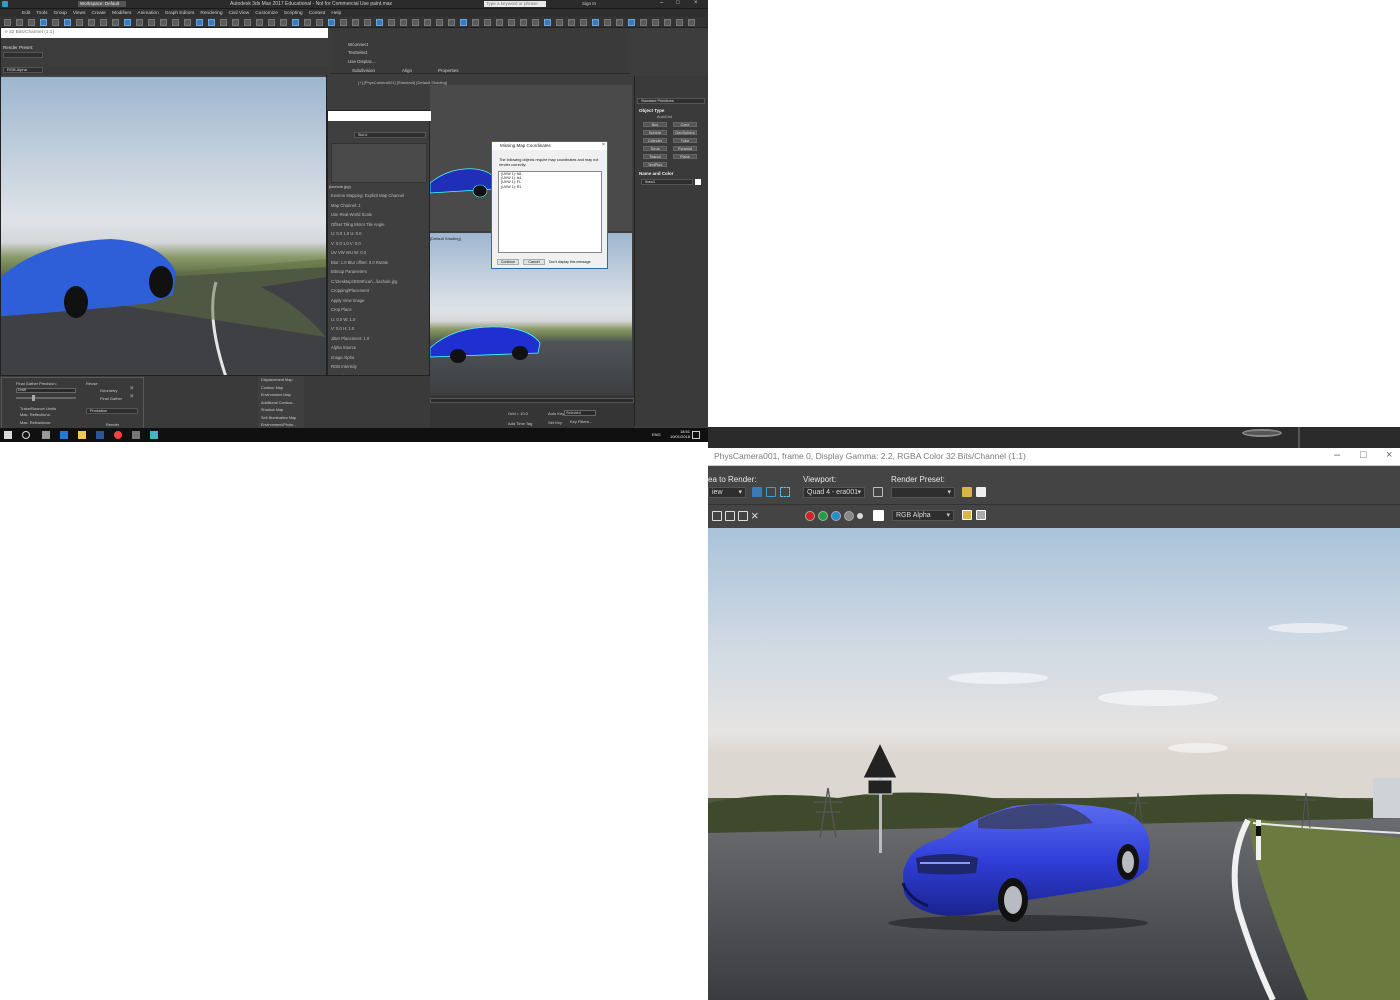 Image resolution: width=1400 pixels, height=1000 pixels. Describe the element at coordinates (359, 262) in the screenshot. I see `material-param-row: Blur: 1.0 Blur offset: 0.0 Rotate` at that location.